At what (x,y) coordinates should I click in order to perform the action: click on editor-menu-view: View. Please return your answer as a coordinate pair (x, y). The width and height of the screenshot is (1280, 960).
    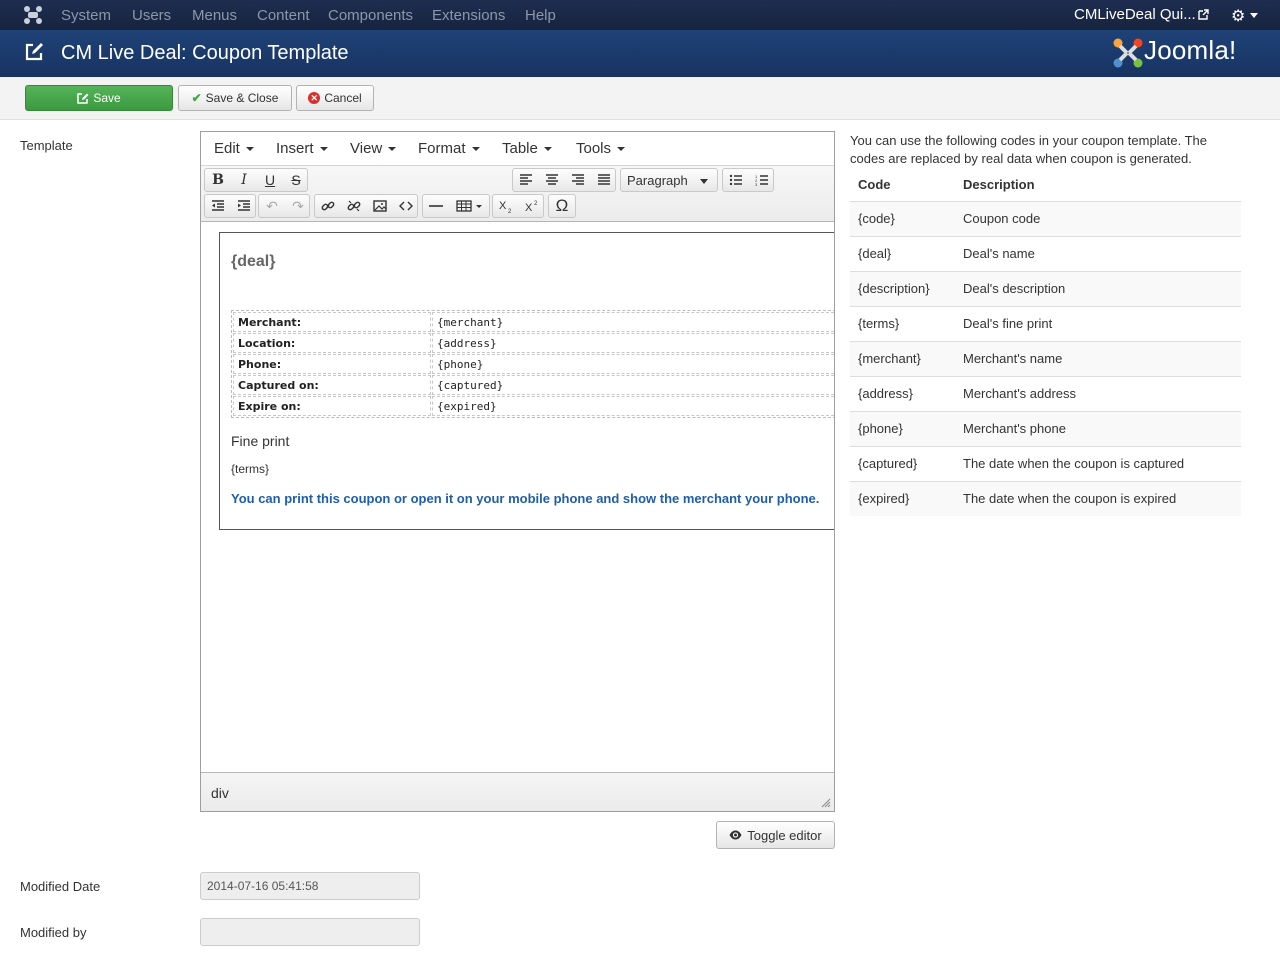
    Looking at the image, I should click on (373, 148).